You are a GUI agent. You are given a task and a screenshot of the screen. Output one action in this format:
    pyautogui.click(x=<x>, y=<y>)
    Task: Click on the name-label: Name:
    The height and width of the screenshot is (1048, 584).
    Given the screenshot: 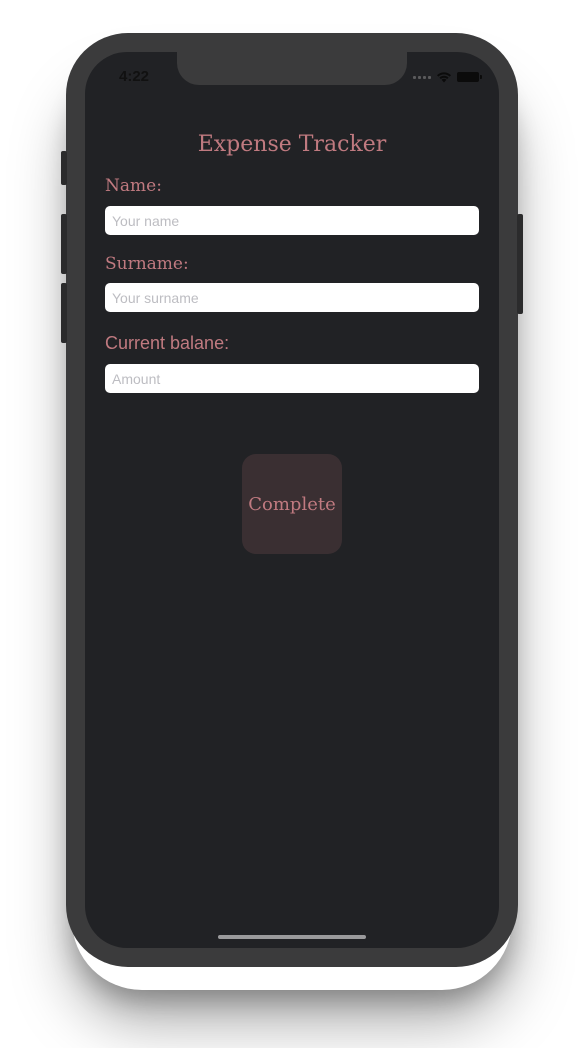 What is the action you would take?
    pyautogui.click(x=133, y=186)
    